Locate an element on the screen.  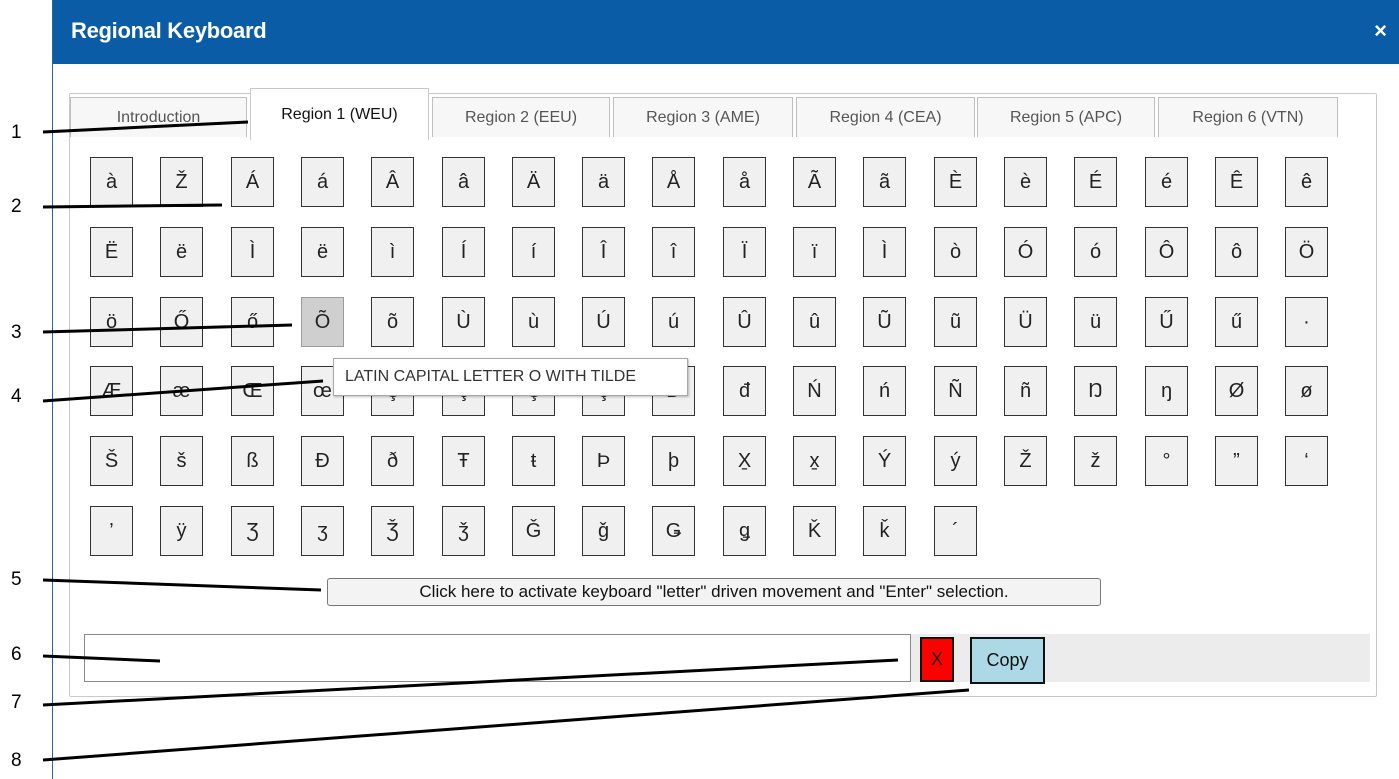
character-key: Í is located at coordinates (463, 252).